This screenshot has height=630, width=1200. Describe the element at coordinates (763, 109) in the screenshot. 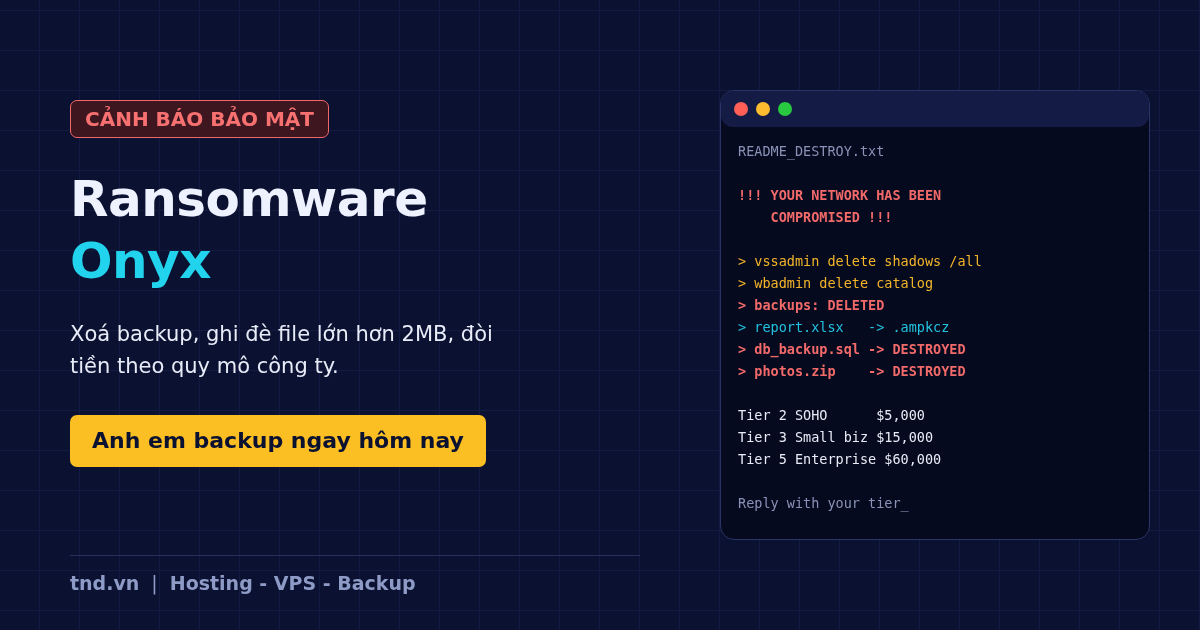

I see `minimize-icon` at that location.